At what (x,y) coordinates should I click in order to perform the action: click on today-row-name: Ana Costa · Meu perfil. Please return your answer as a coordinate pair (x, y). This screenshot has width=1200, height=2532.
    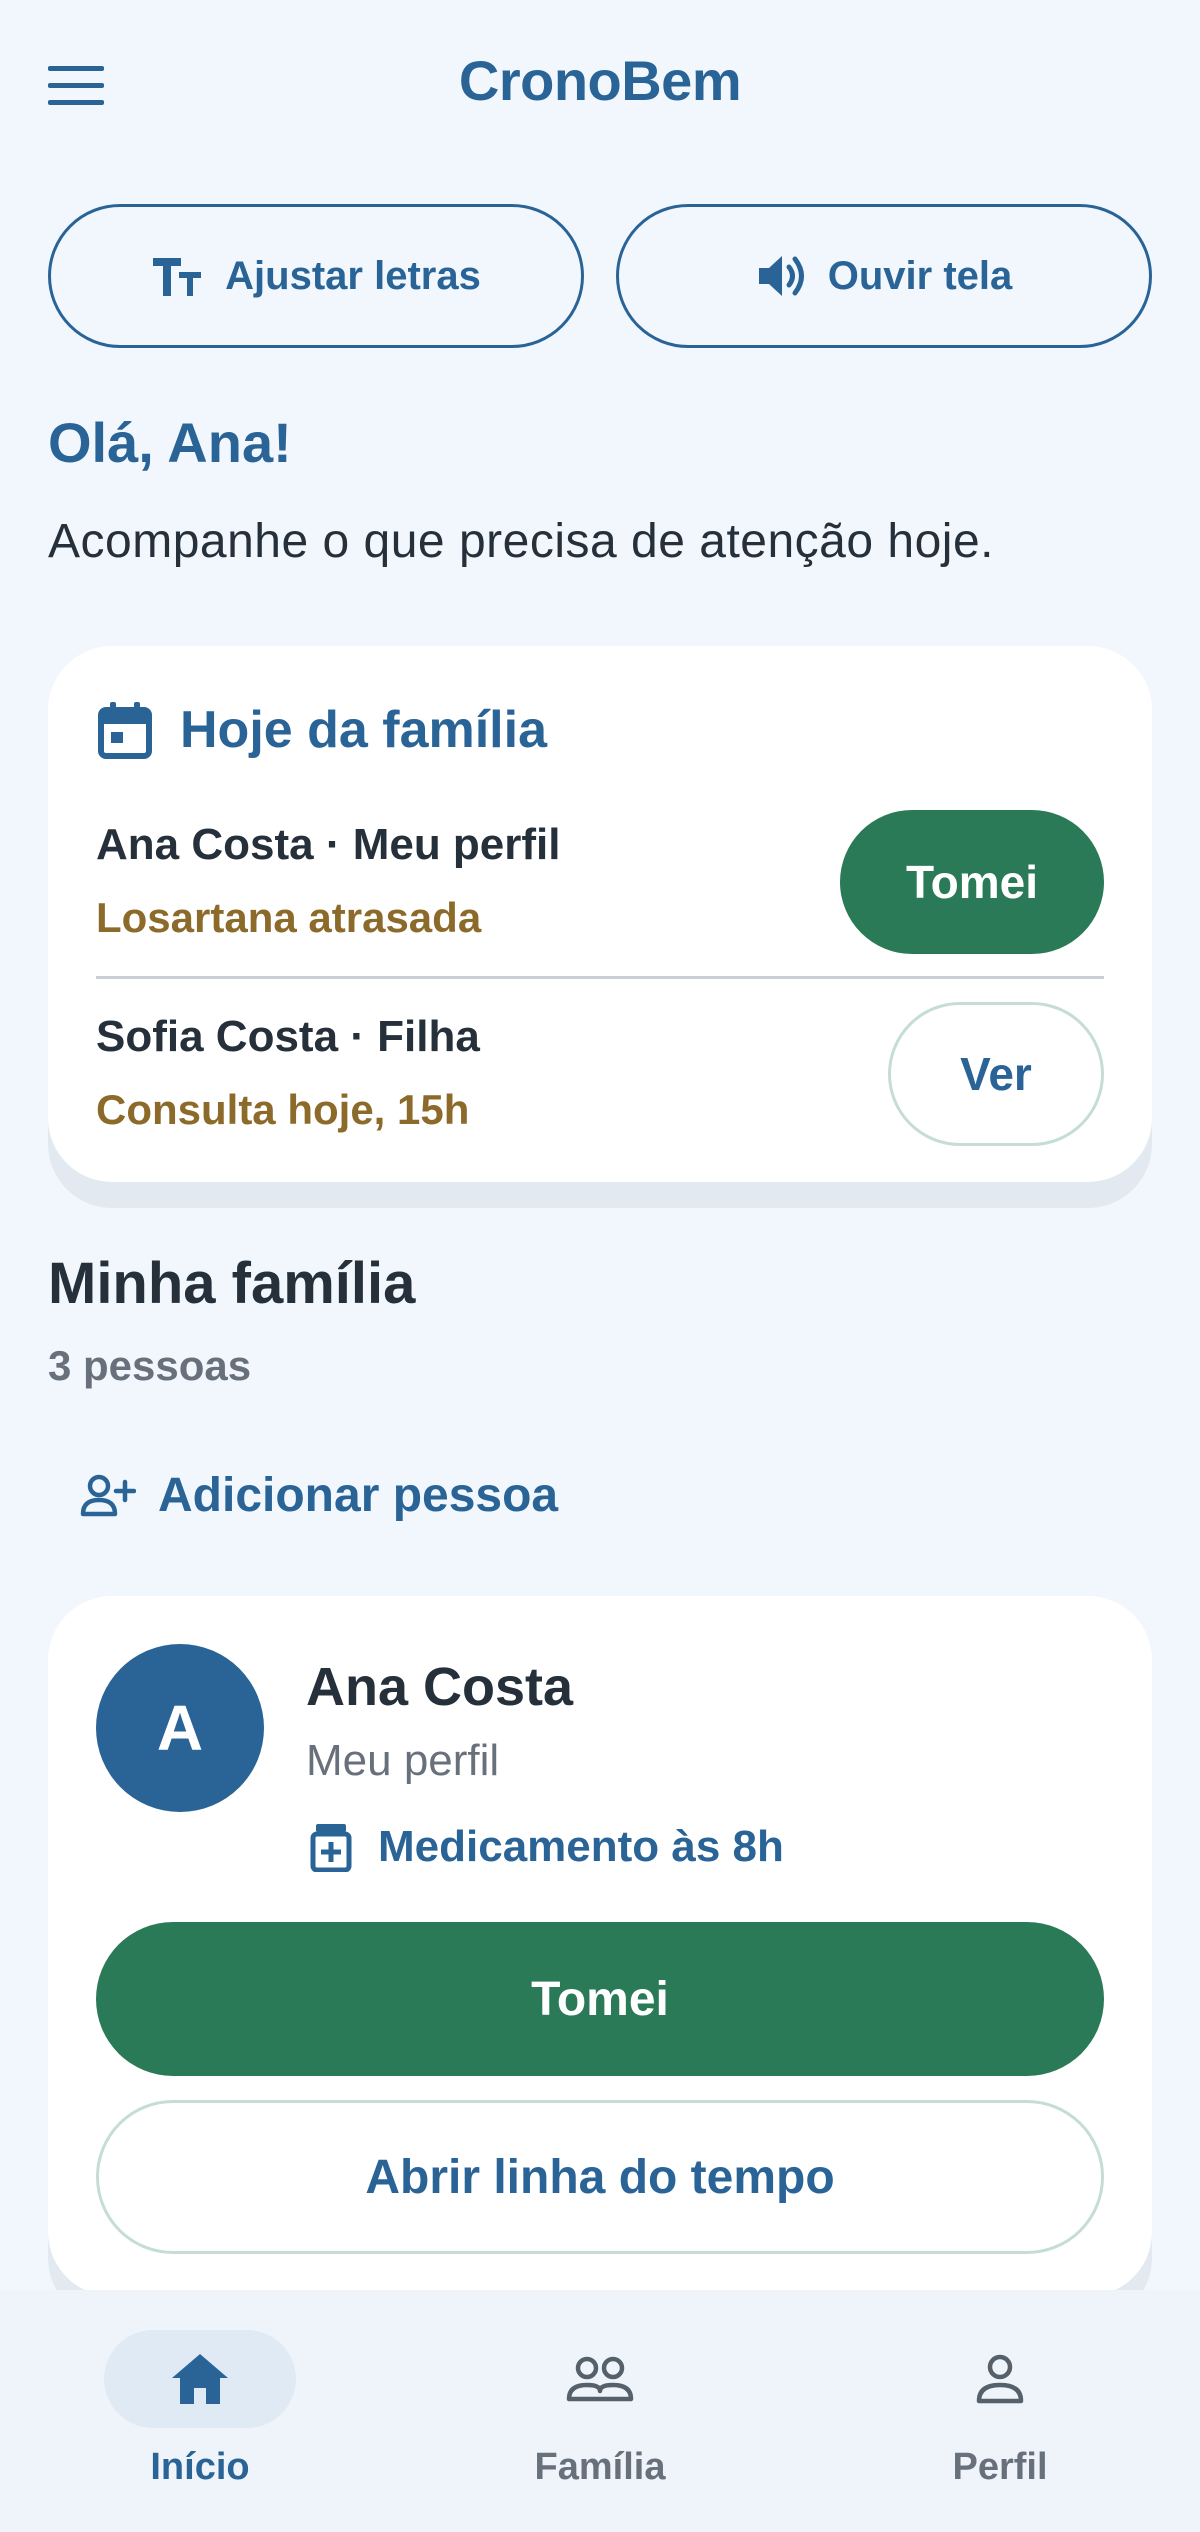
    Looking at the image, I should click on (328, 844).